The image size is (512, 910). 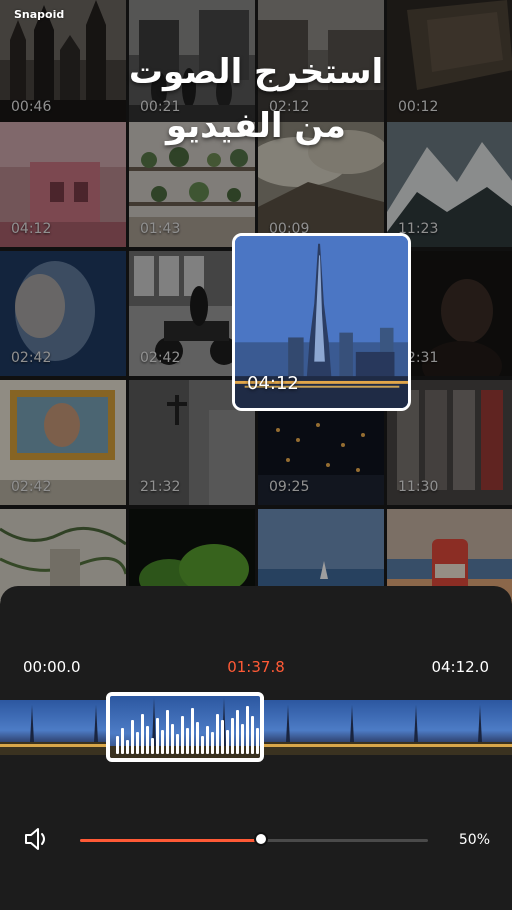 I want to click on volume-slider-thumb, so click(x=260, y=839).